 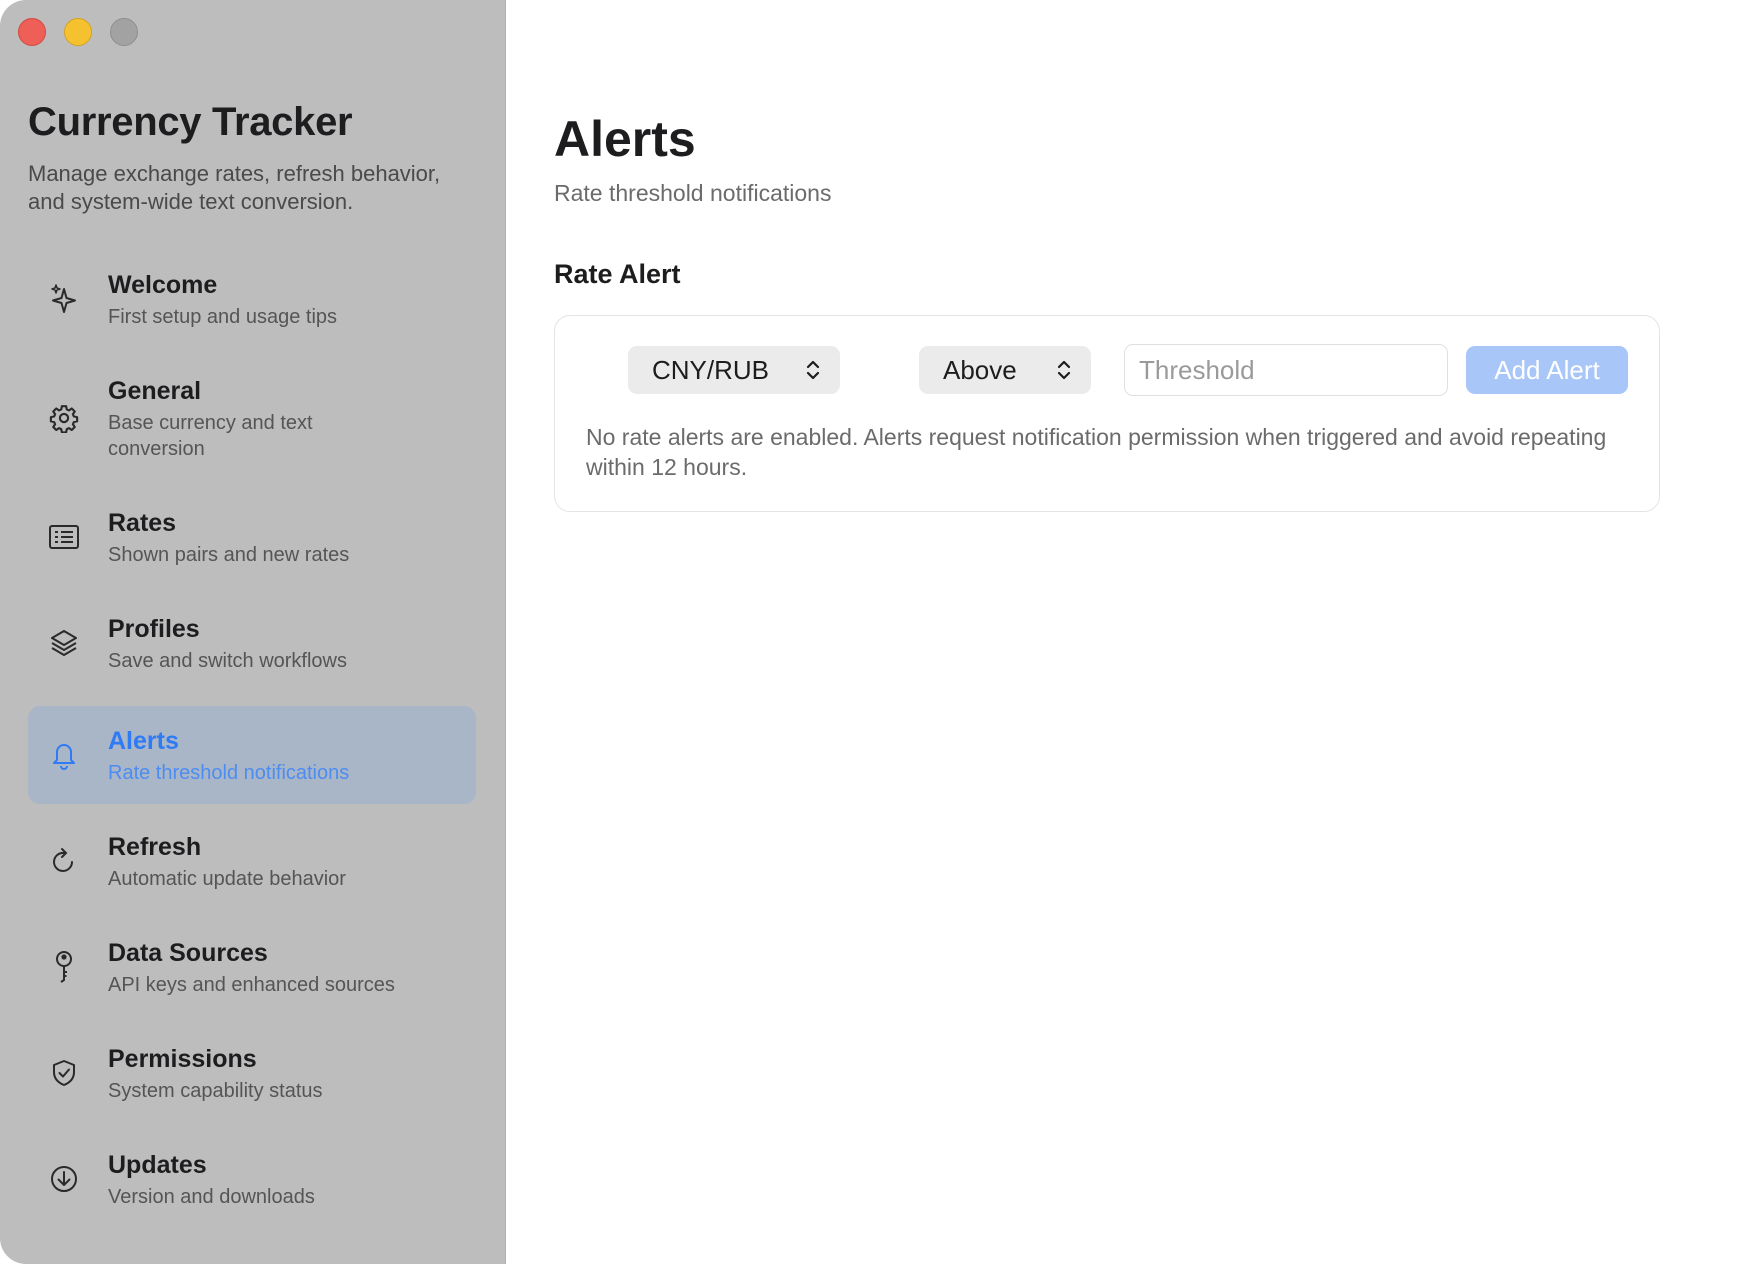 What do you see at coordinates (143, 741) in the screenshot?
I see `sidebar-item-label: Alerts` at bounding box center [143, 741].